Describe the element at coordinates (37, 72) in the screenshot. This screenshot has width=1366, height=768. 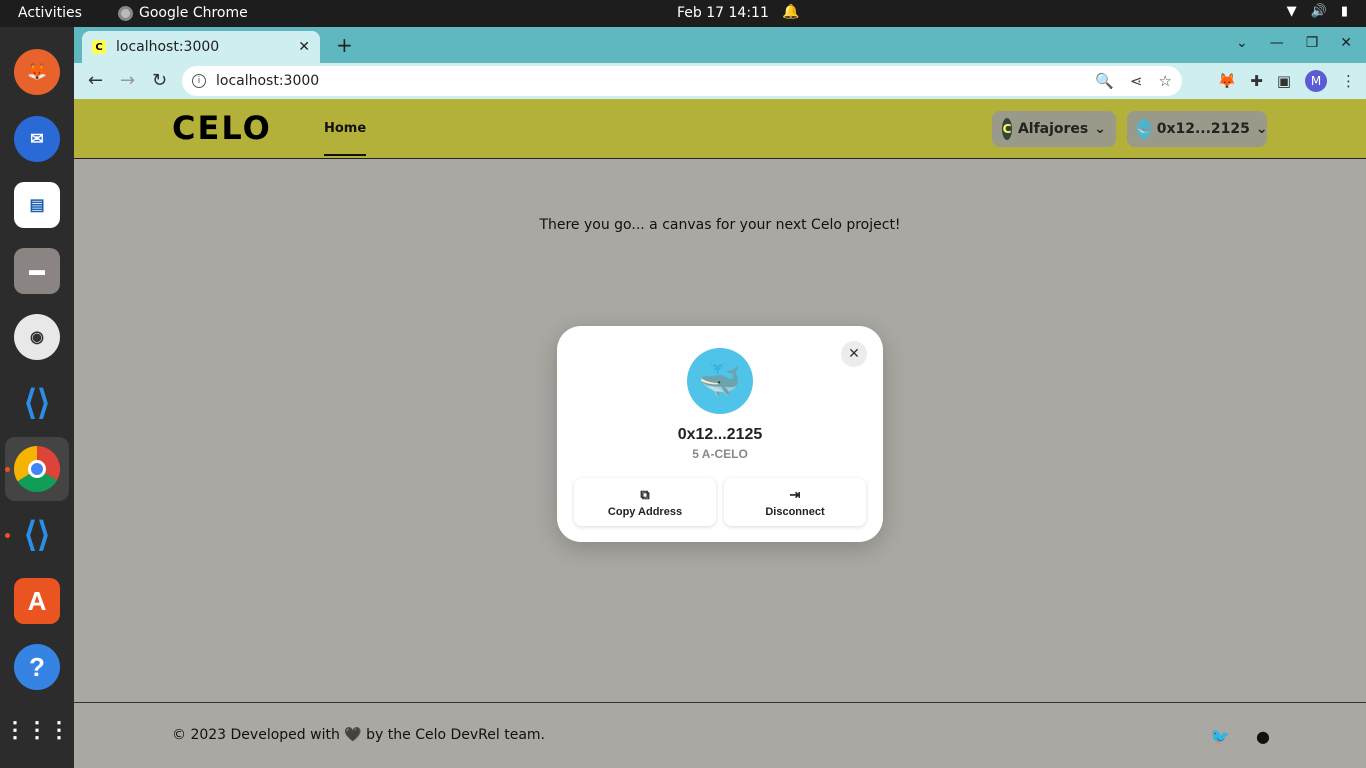
I see `firefox-icon: 🦊` at that location.